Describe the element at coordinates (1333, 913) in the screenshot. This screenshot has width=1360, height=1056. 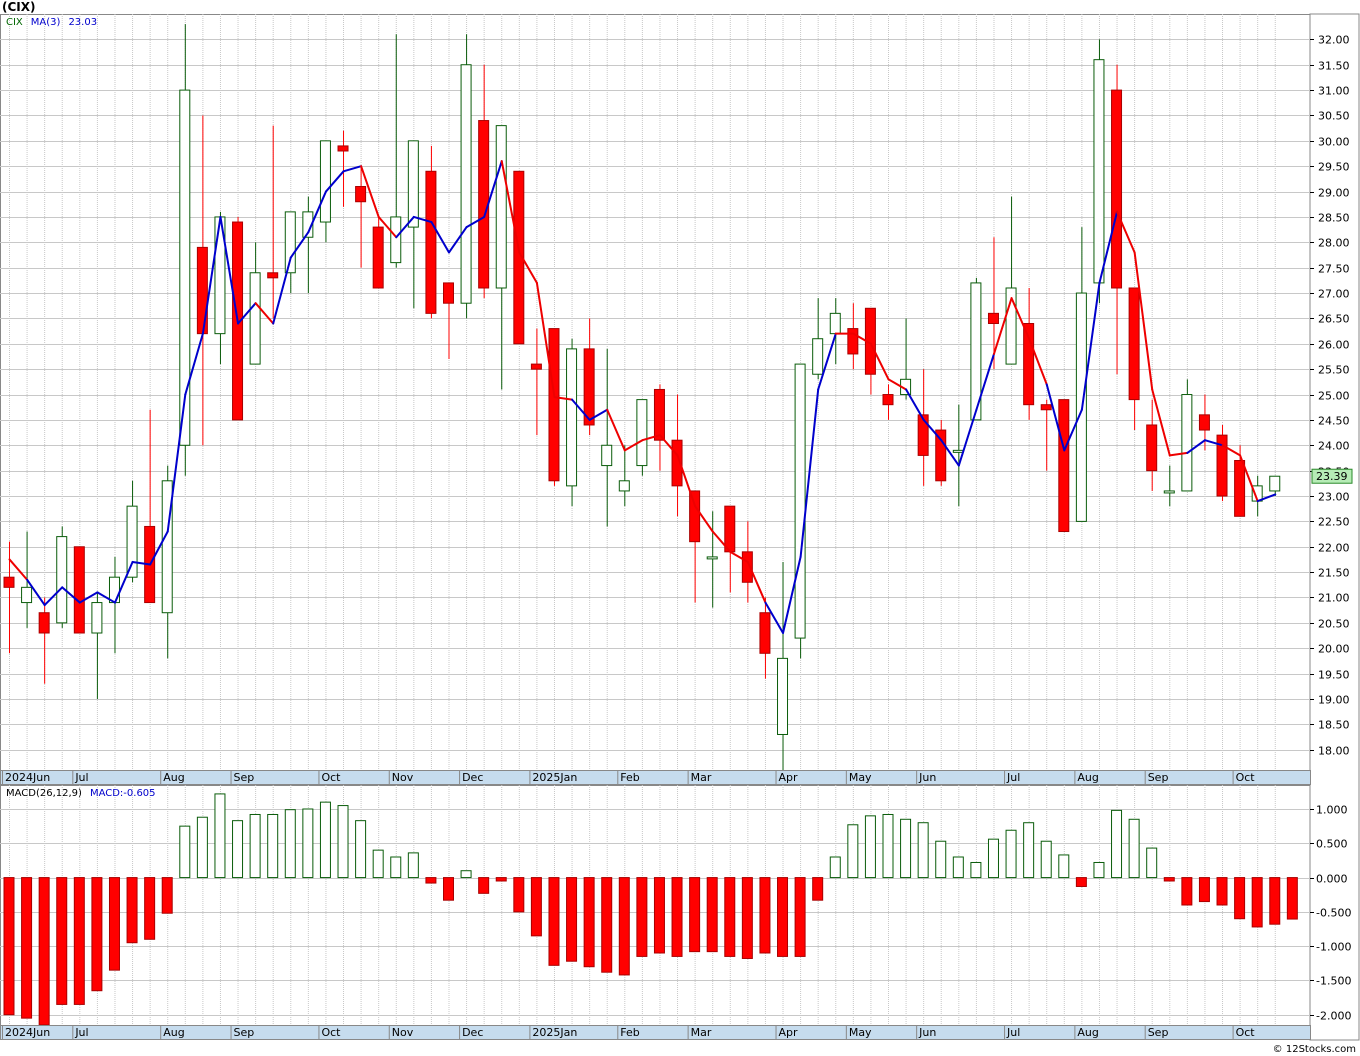
I see `macd-tick-label: -0.500` at that location.